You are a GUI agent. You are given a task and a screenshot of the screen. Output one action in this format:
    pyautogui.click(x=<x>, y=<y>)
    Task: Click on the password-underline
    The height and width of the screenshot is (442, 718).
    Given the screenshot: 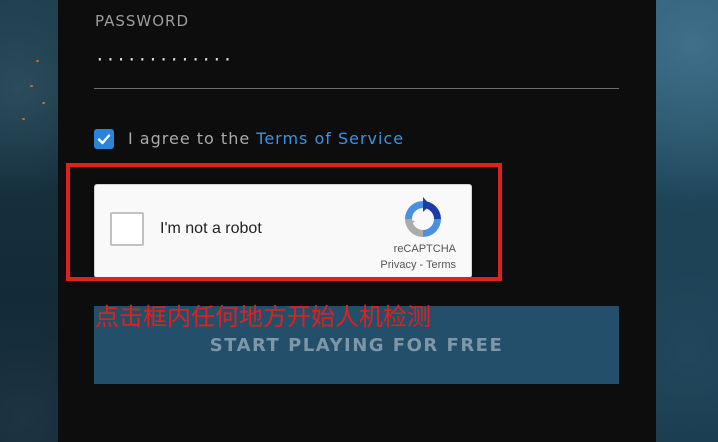 What is the action you would take?
    pyautogui.click(x=356, y=88)
    